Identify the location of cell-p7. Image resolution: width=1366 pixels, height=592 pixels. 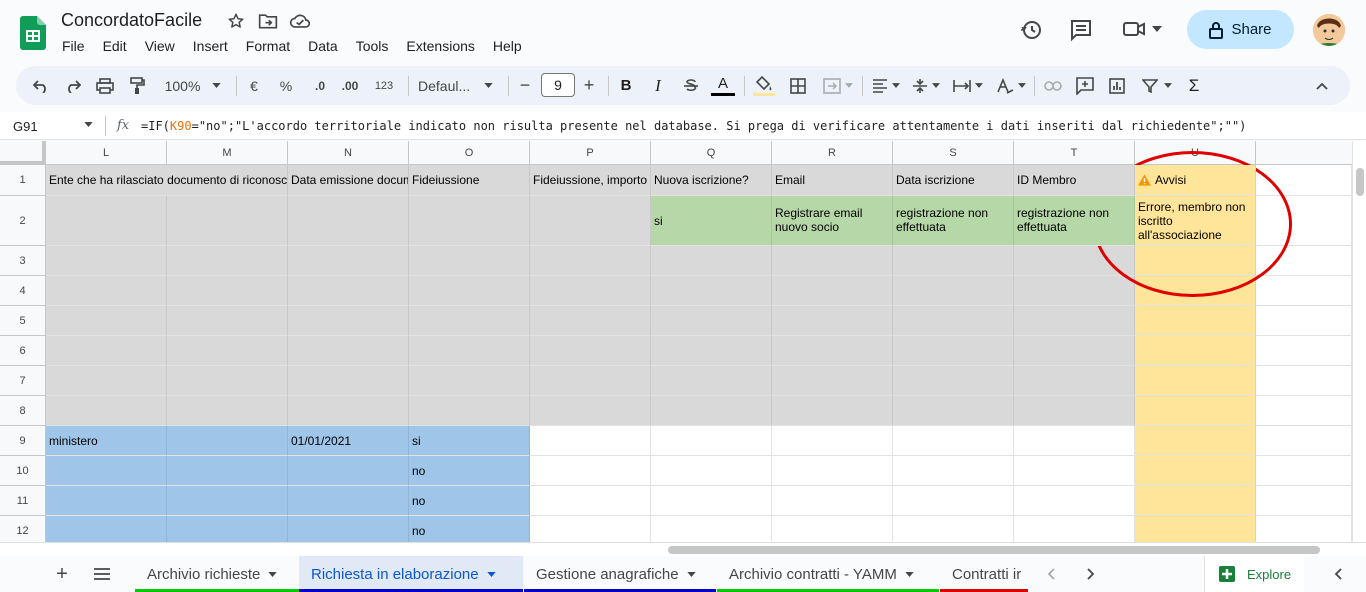
(590, 381).